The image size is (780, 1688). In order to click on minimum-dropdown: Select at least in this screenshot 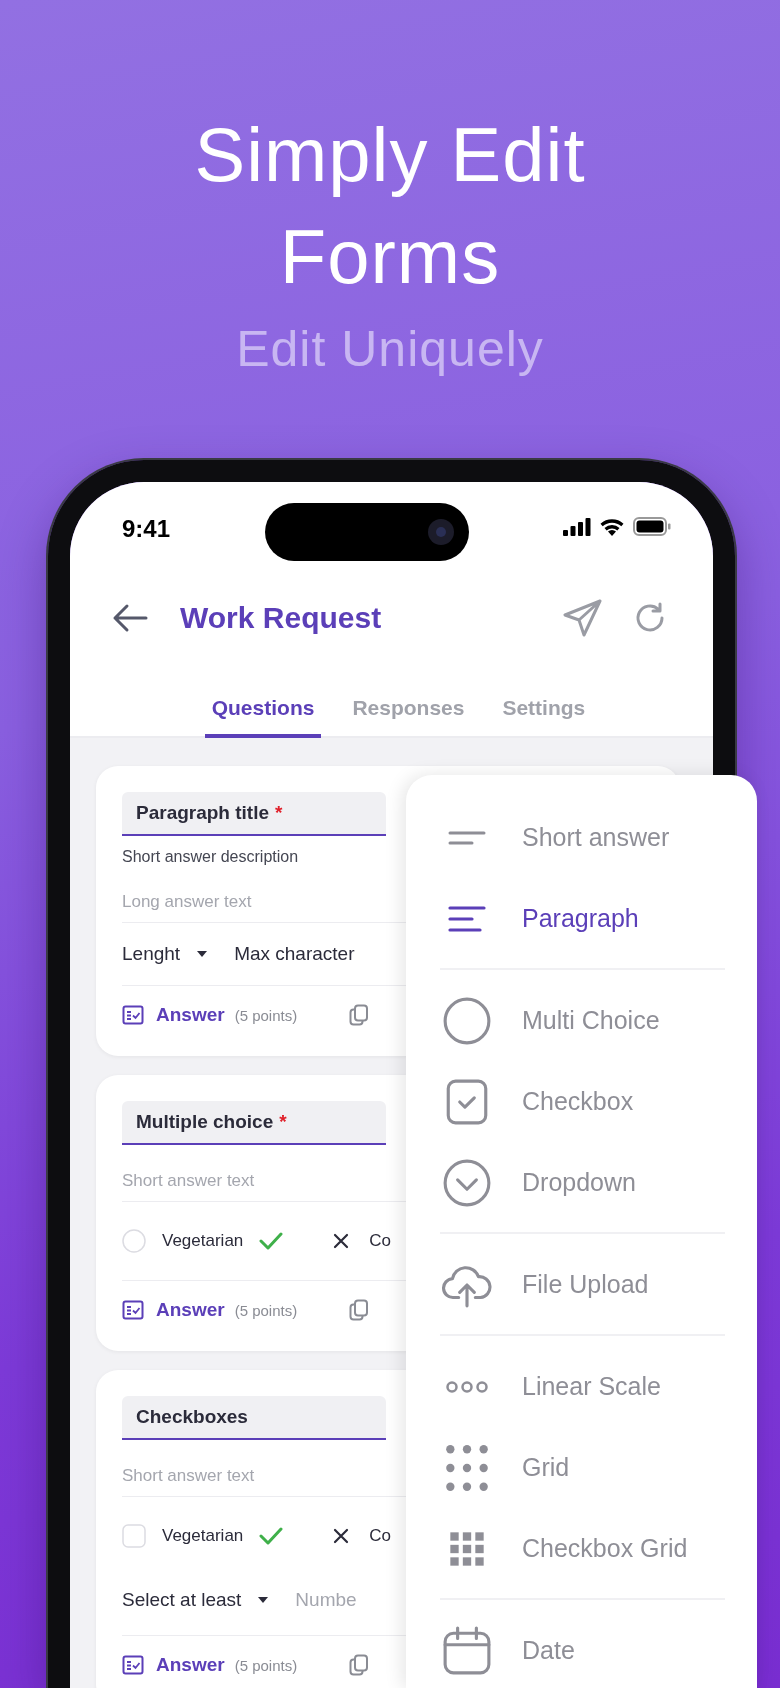, I will do `click(182, 1600)`.